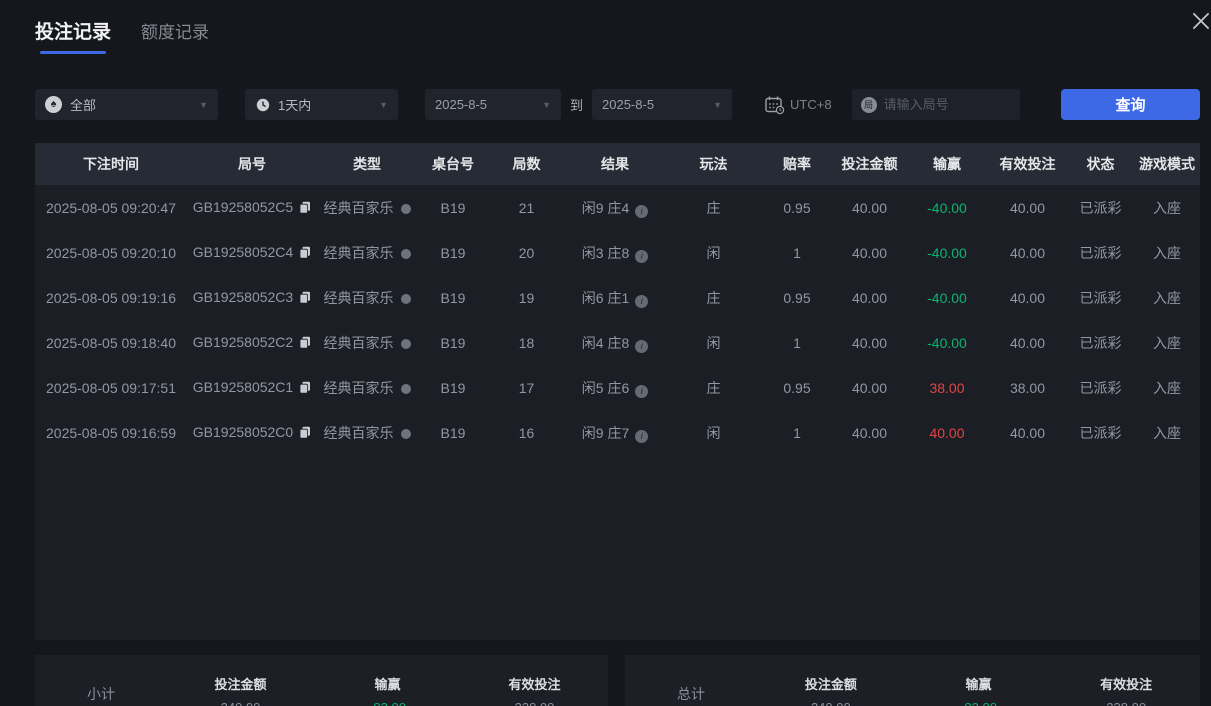 This screenshot has height=706, width=1211. I want to click on tab-label: 额度记录, so click(175, 32).